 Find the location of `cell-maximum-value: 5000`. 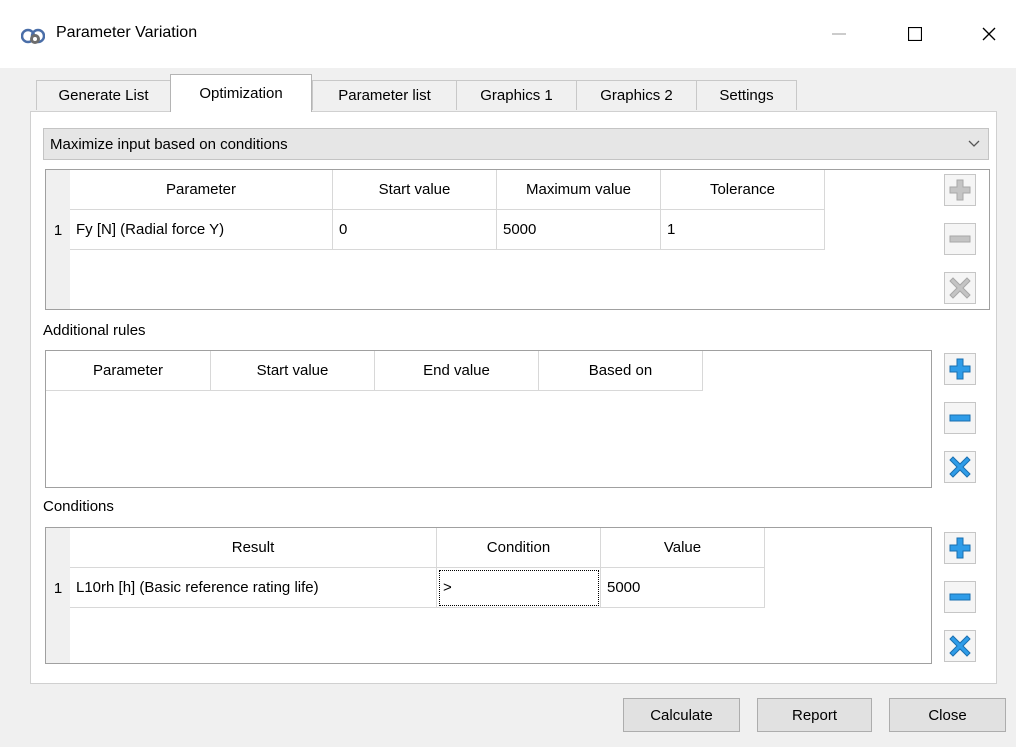

cell-maximum-value: 5000 is located at coordinates (579, 230).